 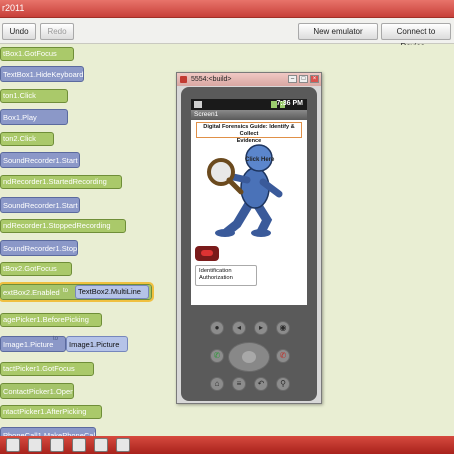 What do you see at coordinates (216, 278) in the screenshot?
I see `id-line-2: Authorization` at bounding box center [216, 278].